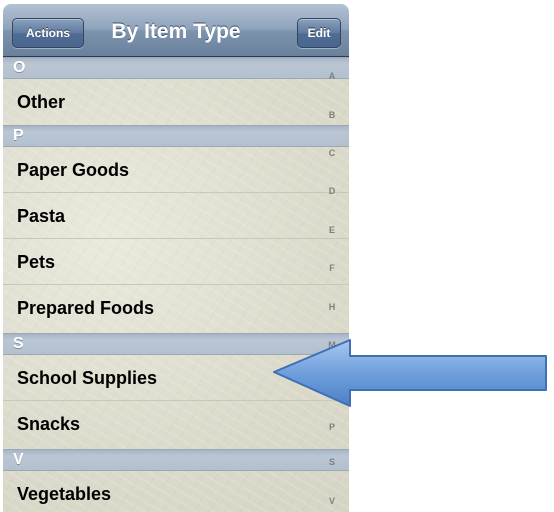  I want to click on index-letter-h: H, so click(332, 307).